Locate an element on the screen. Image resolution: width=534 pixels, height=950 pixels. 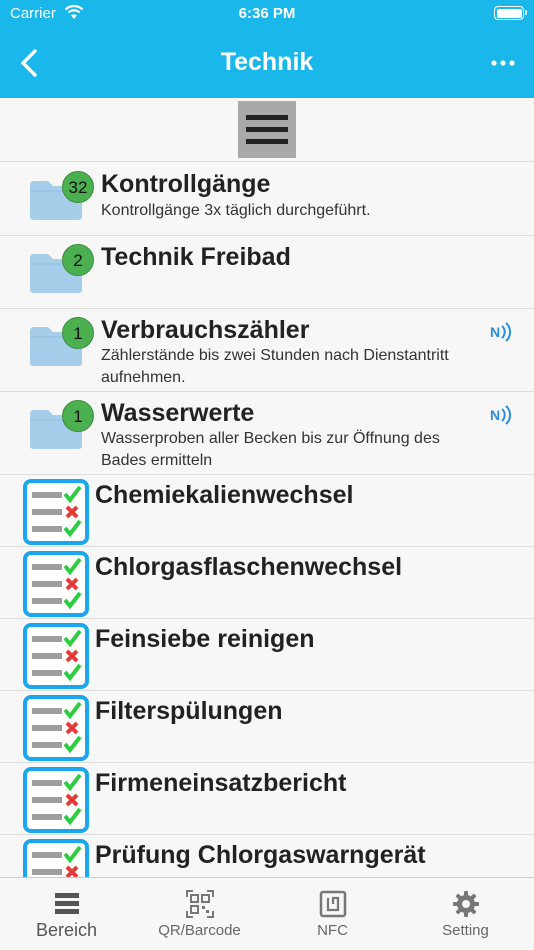
clock: 6:36 PM is located at coordinates (267, 13).